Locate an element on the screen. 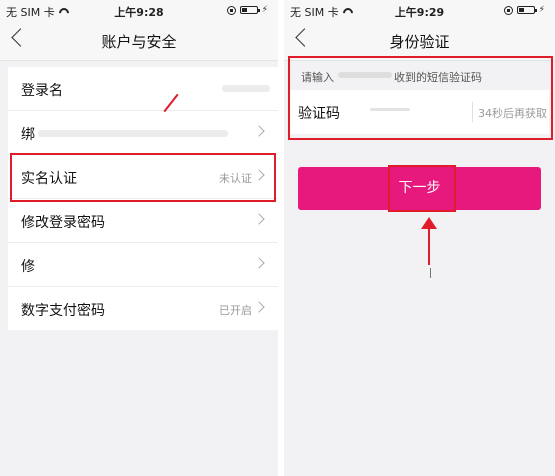 The image size is (555, 476). annotation-highlight-next is located at coordinates (422, 188).